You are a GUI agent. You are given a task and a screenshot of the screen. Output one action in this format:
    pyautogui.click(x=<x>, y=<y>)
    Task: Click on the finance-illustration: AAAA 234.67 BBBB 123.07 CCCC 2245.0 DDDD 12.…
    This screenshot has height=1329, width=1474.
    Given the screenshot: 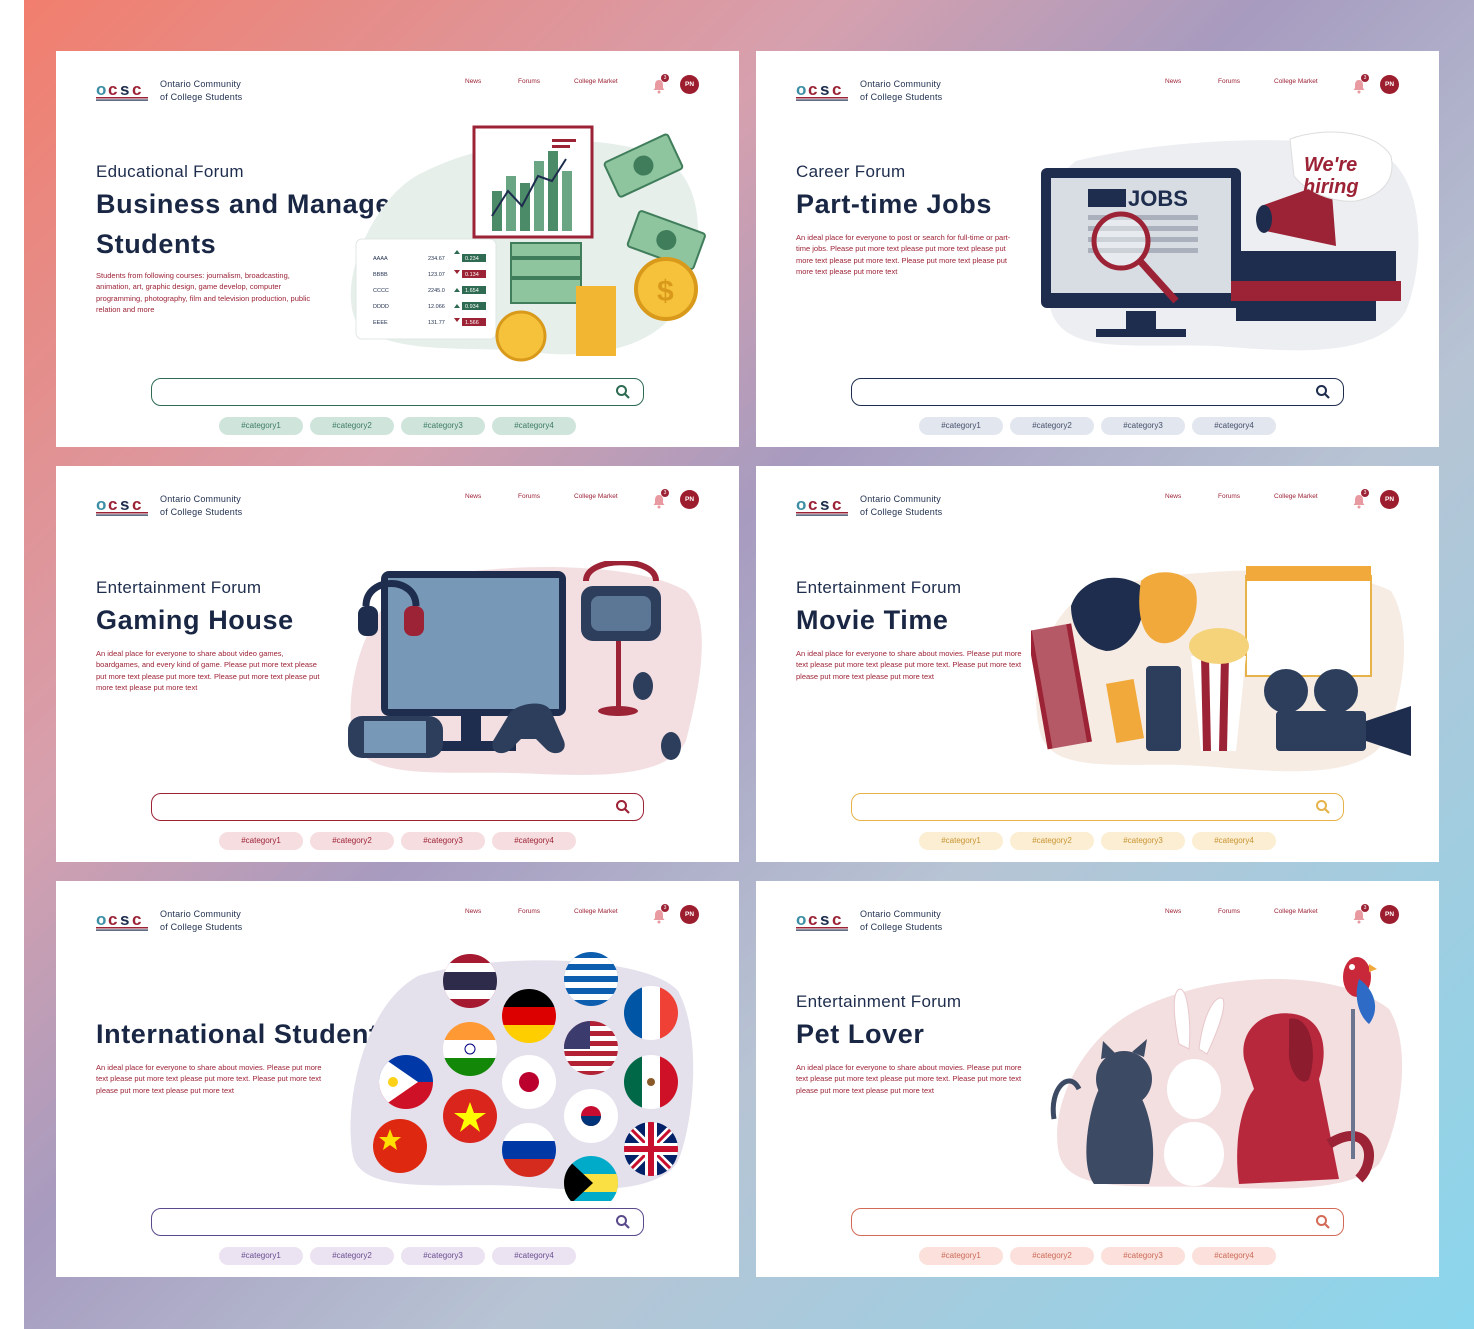 What is the action you would take?
    pyautogui.click(x=528, y=243)
    